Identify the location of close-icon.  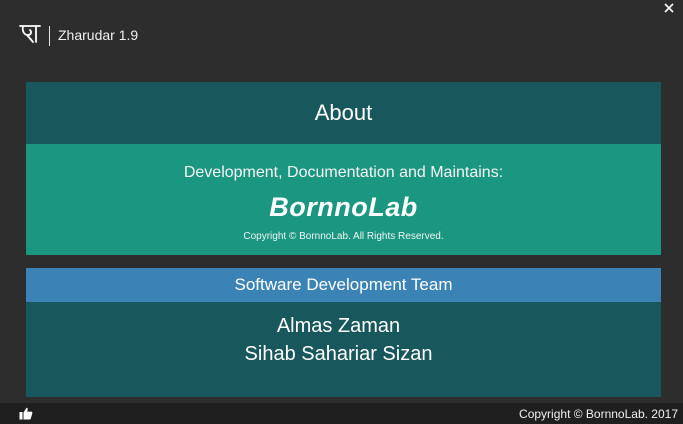
(669, 8).